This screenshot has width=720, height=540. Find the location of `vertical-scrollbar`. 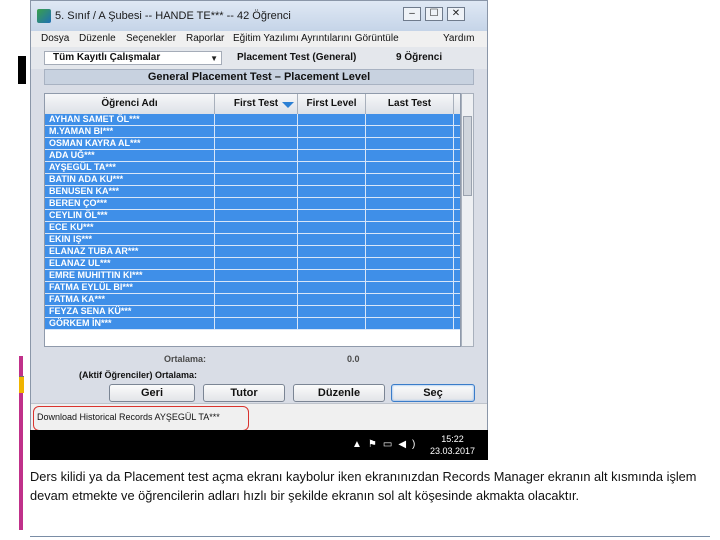

vertical-scrollbar is located at coordinates (467, 220).